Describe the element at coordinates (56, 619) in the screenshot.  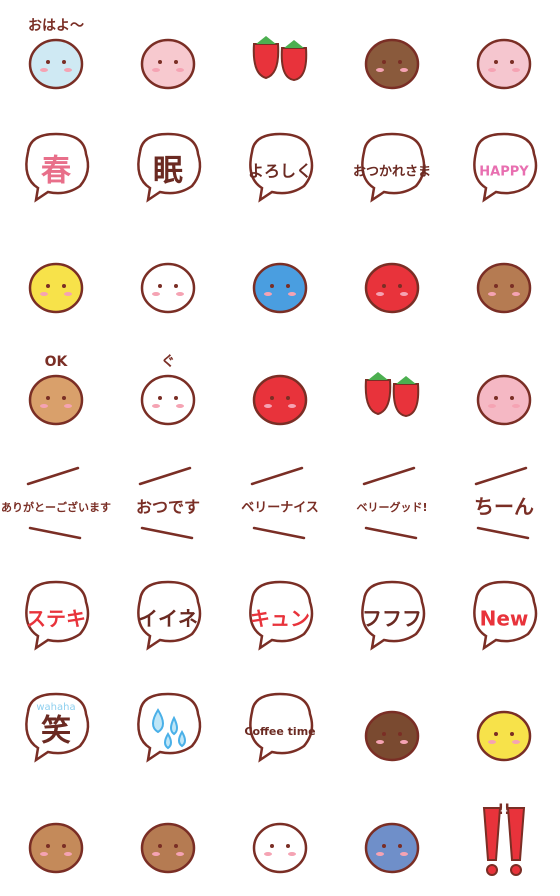
I see `emoji-label: ステキ` at that location.